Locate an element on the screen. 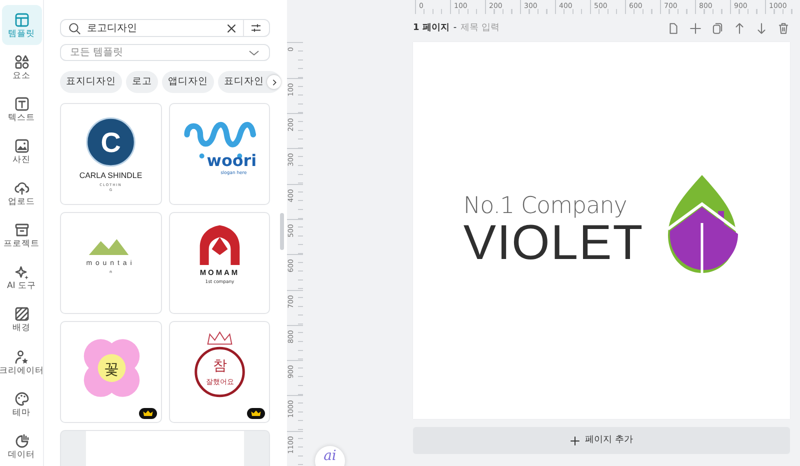 This screenshot has width=800, height=466. scrollbar-thumb is located at coordinates (282, 231).